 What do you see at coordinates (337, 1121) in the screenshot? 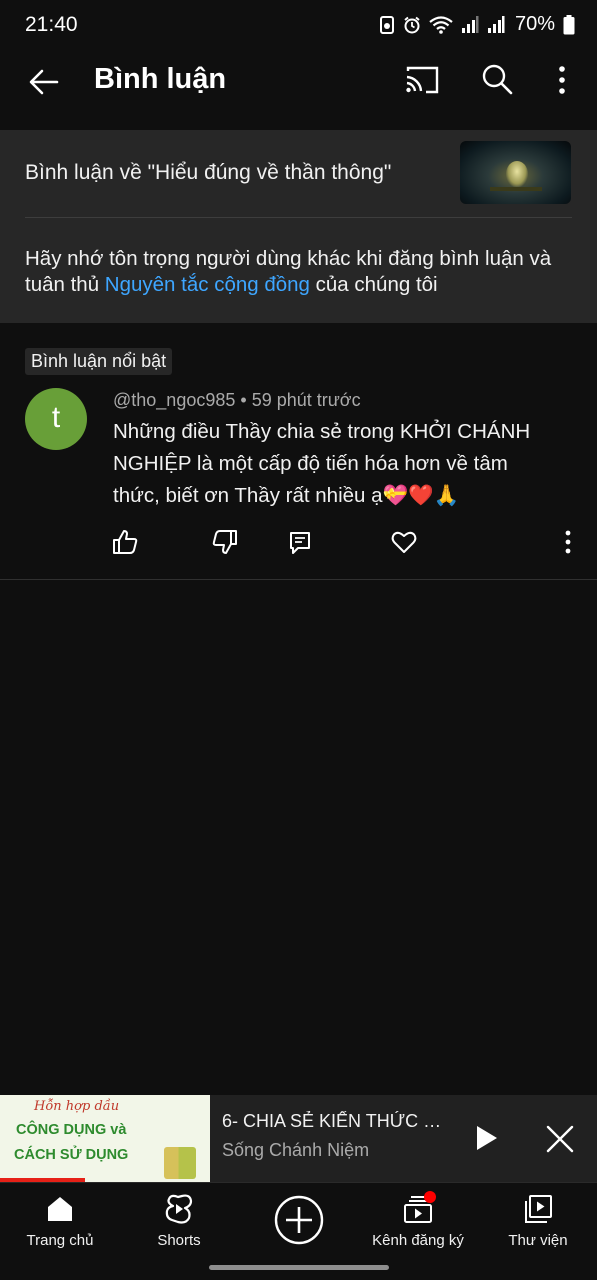
I see `mini-player-title: 6- CHIA SẺ KIẾN THỨC SỨC KHỎE` at bounding box center [337, 1121].